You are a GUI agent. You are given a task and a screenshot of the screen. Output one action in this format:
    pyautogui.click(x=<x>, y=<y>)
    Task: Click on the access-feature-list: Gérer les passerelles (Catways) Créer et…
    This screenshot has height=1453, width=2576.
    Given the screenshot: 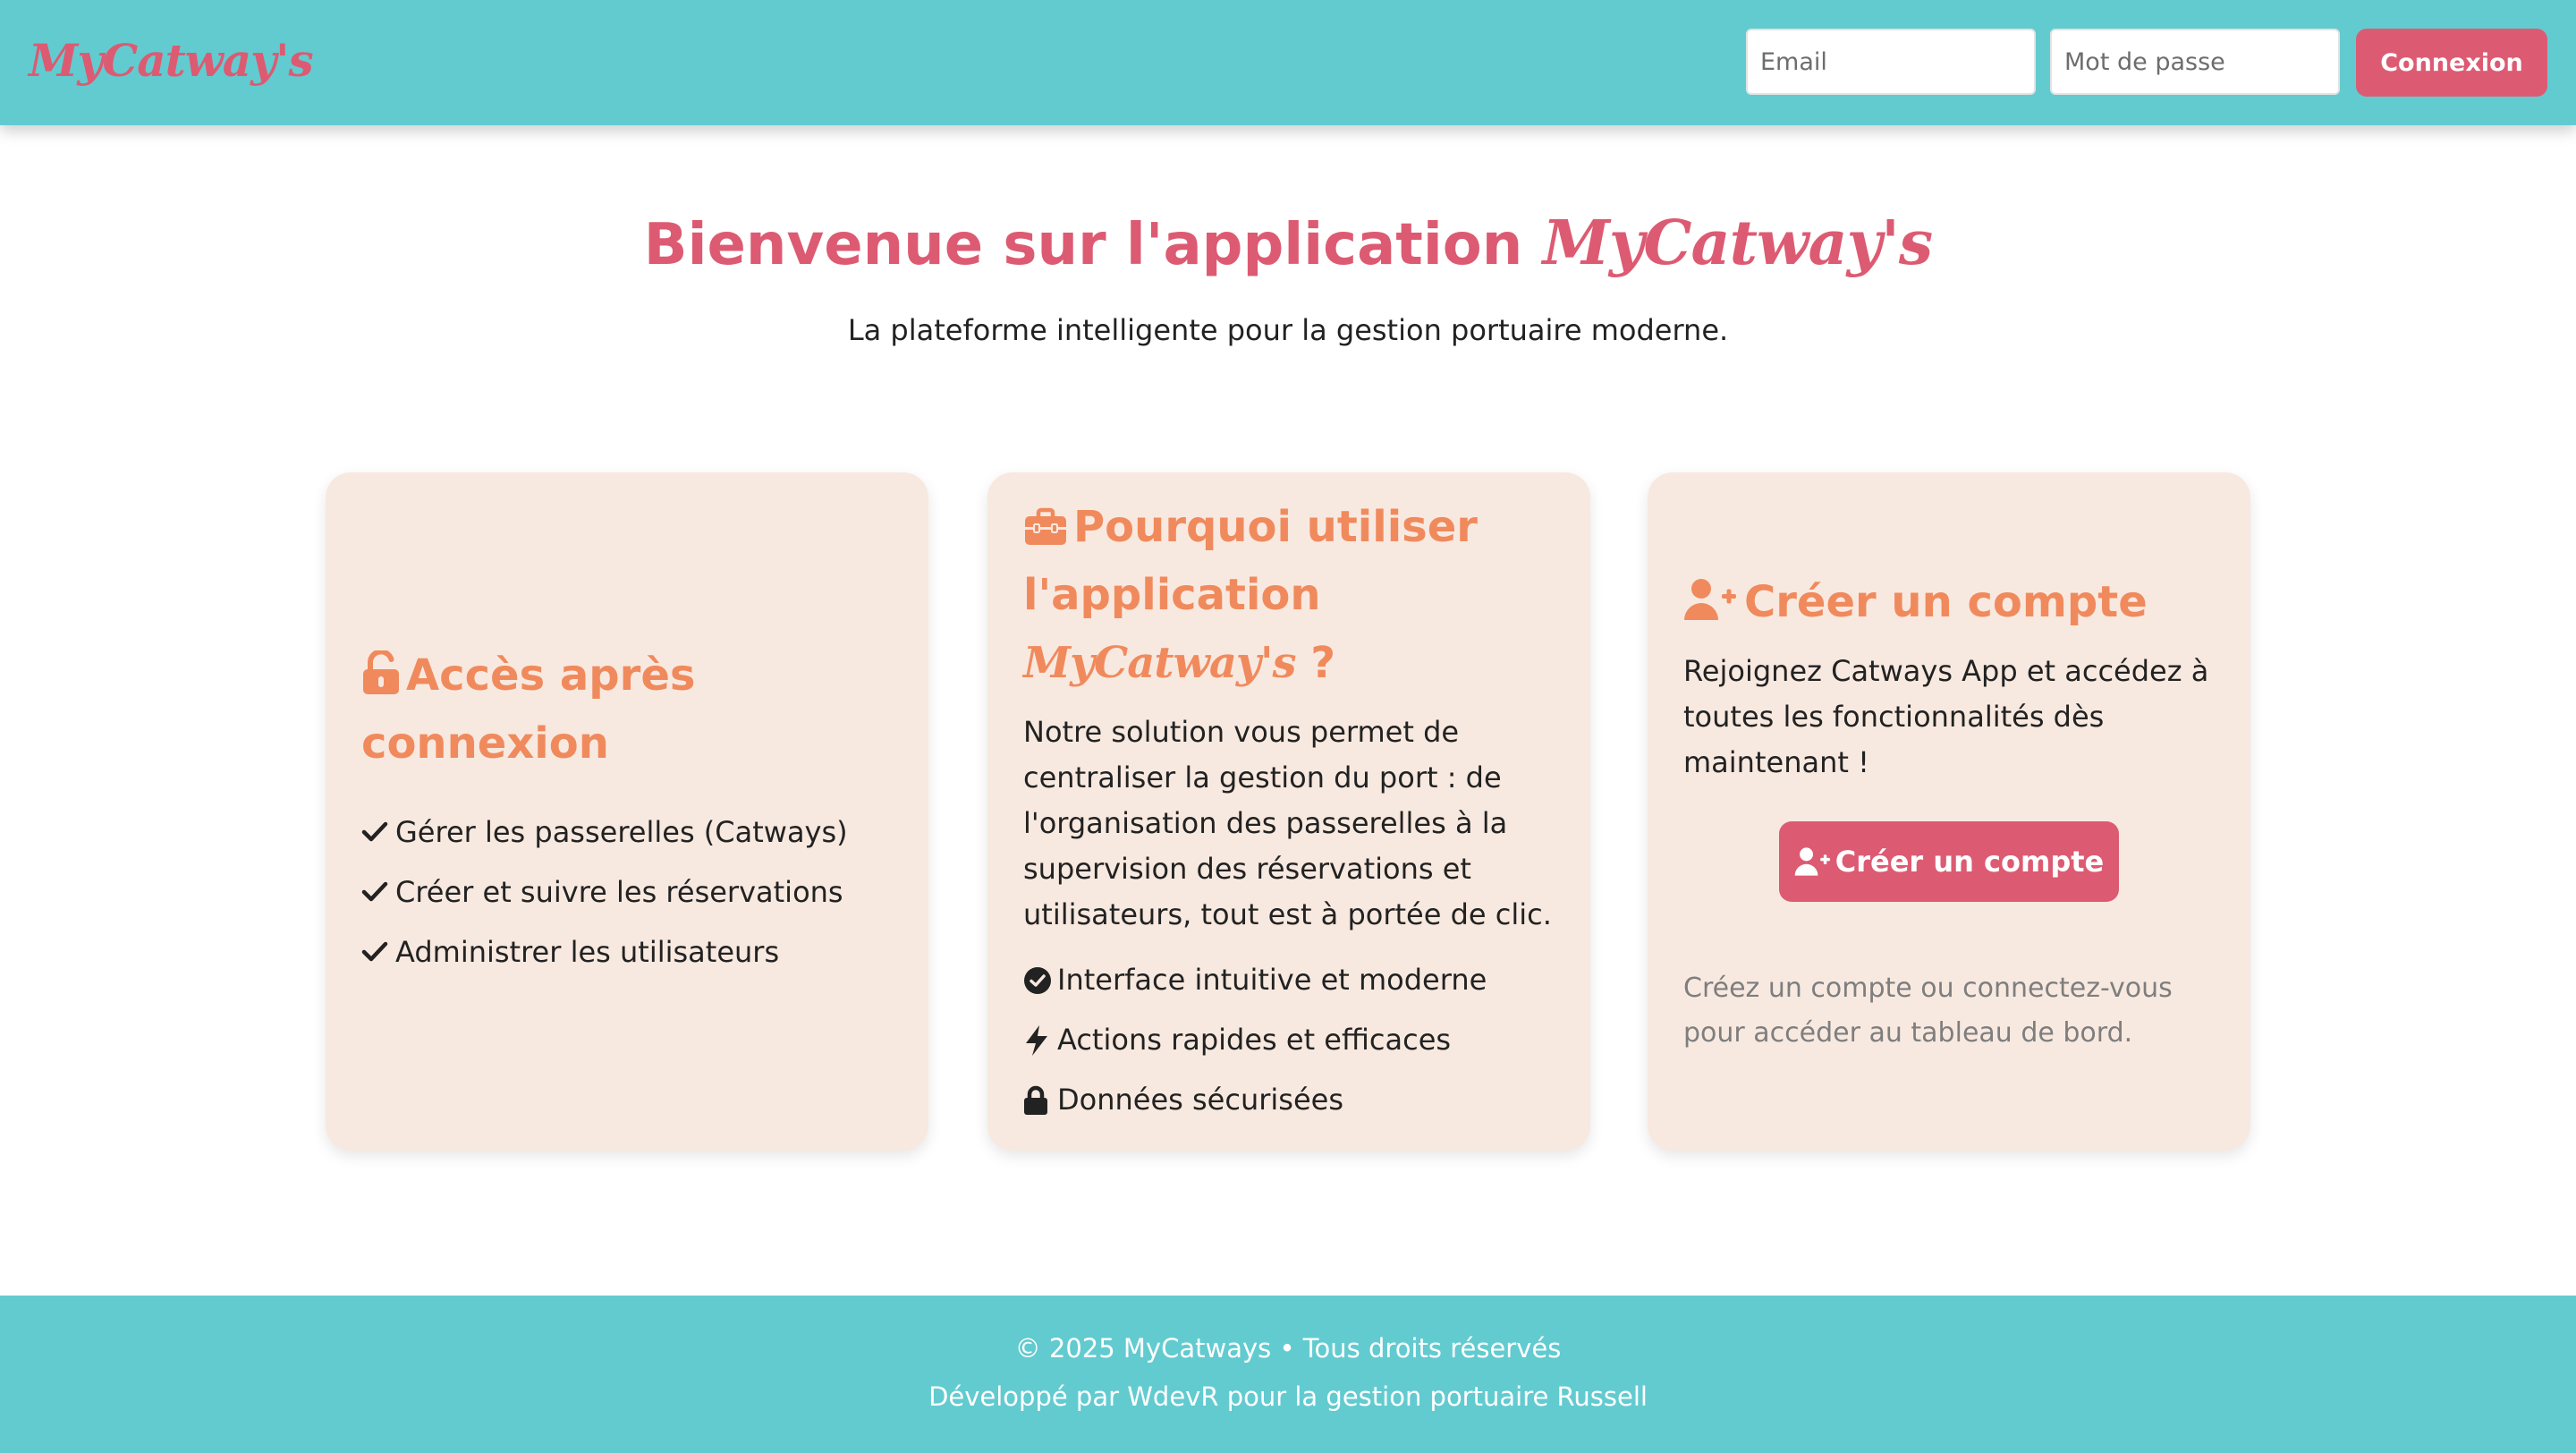 What is the action you would take?
    pyautogui.click(x=627, y=892)
    